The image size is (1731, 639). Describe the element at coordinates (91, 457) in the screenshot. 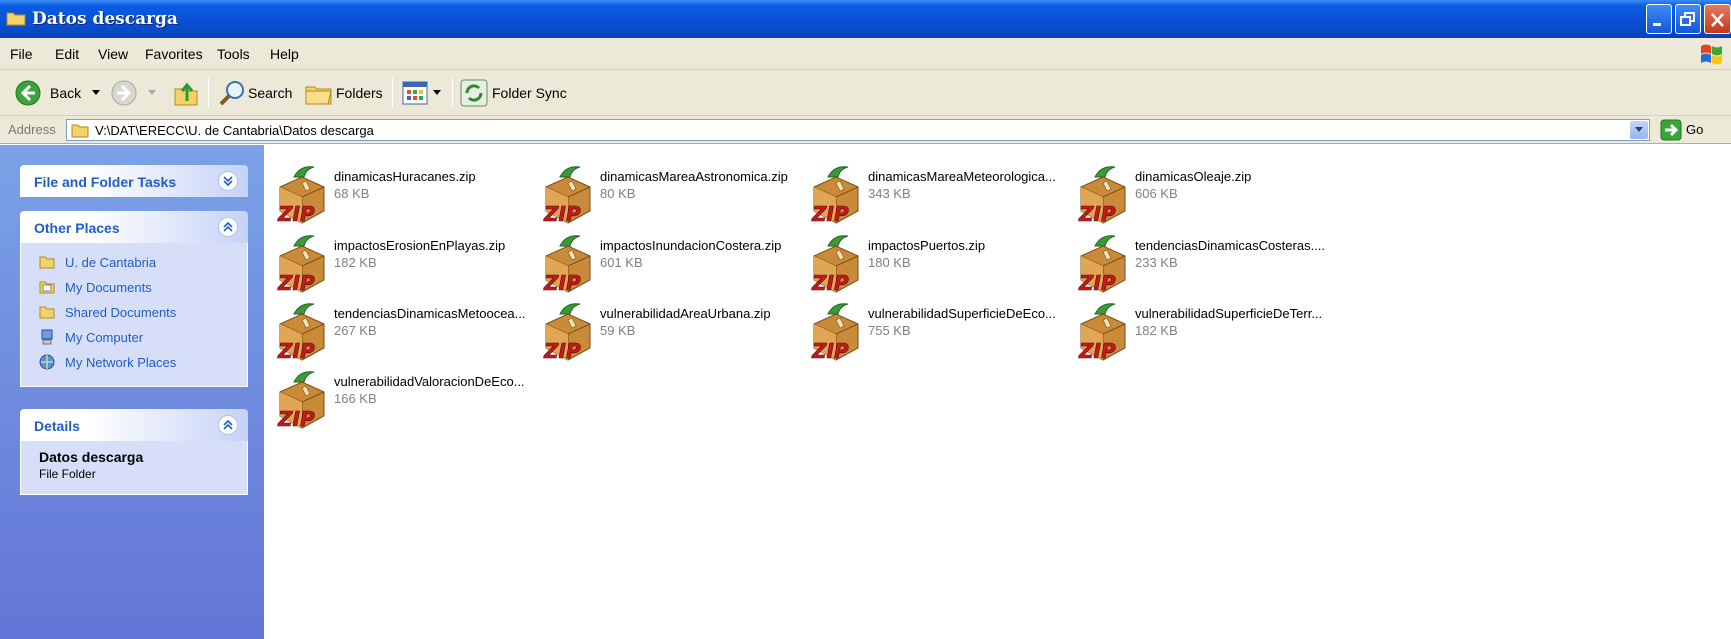

I see `details-name: Datos descarga` at that location.